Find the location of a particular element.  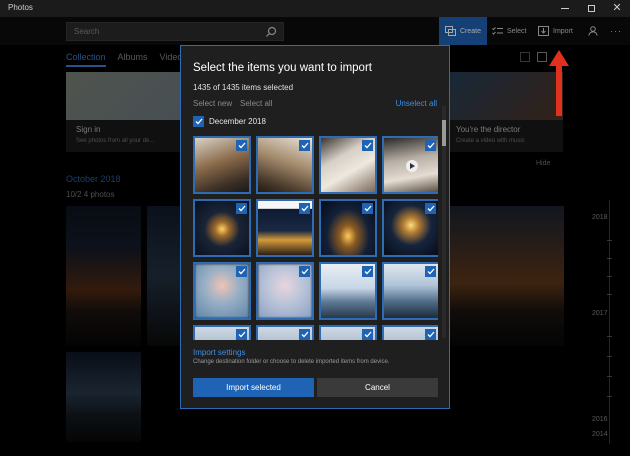

thumbnail-photo-hand is located at coordinates (348, 165).